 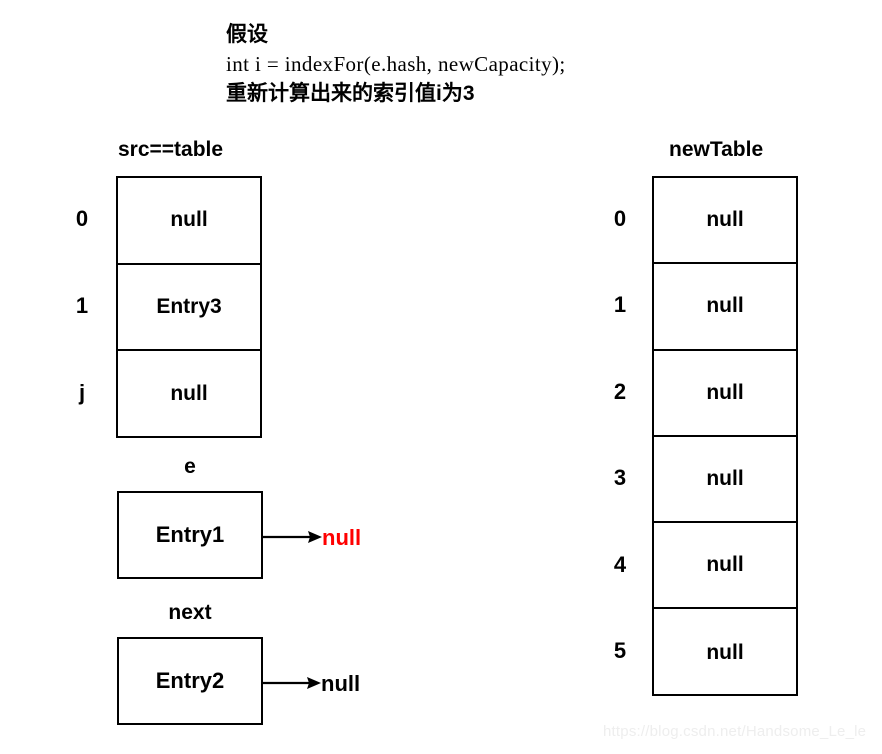 What do you see at coordinates (725, 307) in the screenshot?
I see `new-table-cell-1: null` at bounding box center [725, 307].